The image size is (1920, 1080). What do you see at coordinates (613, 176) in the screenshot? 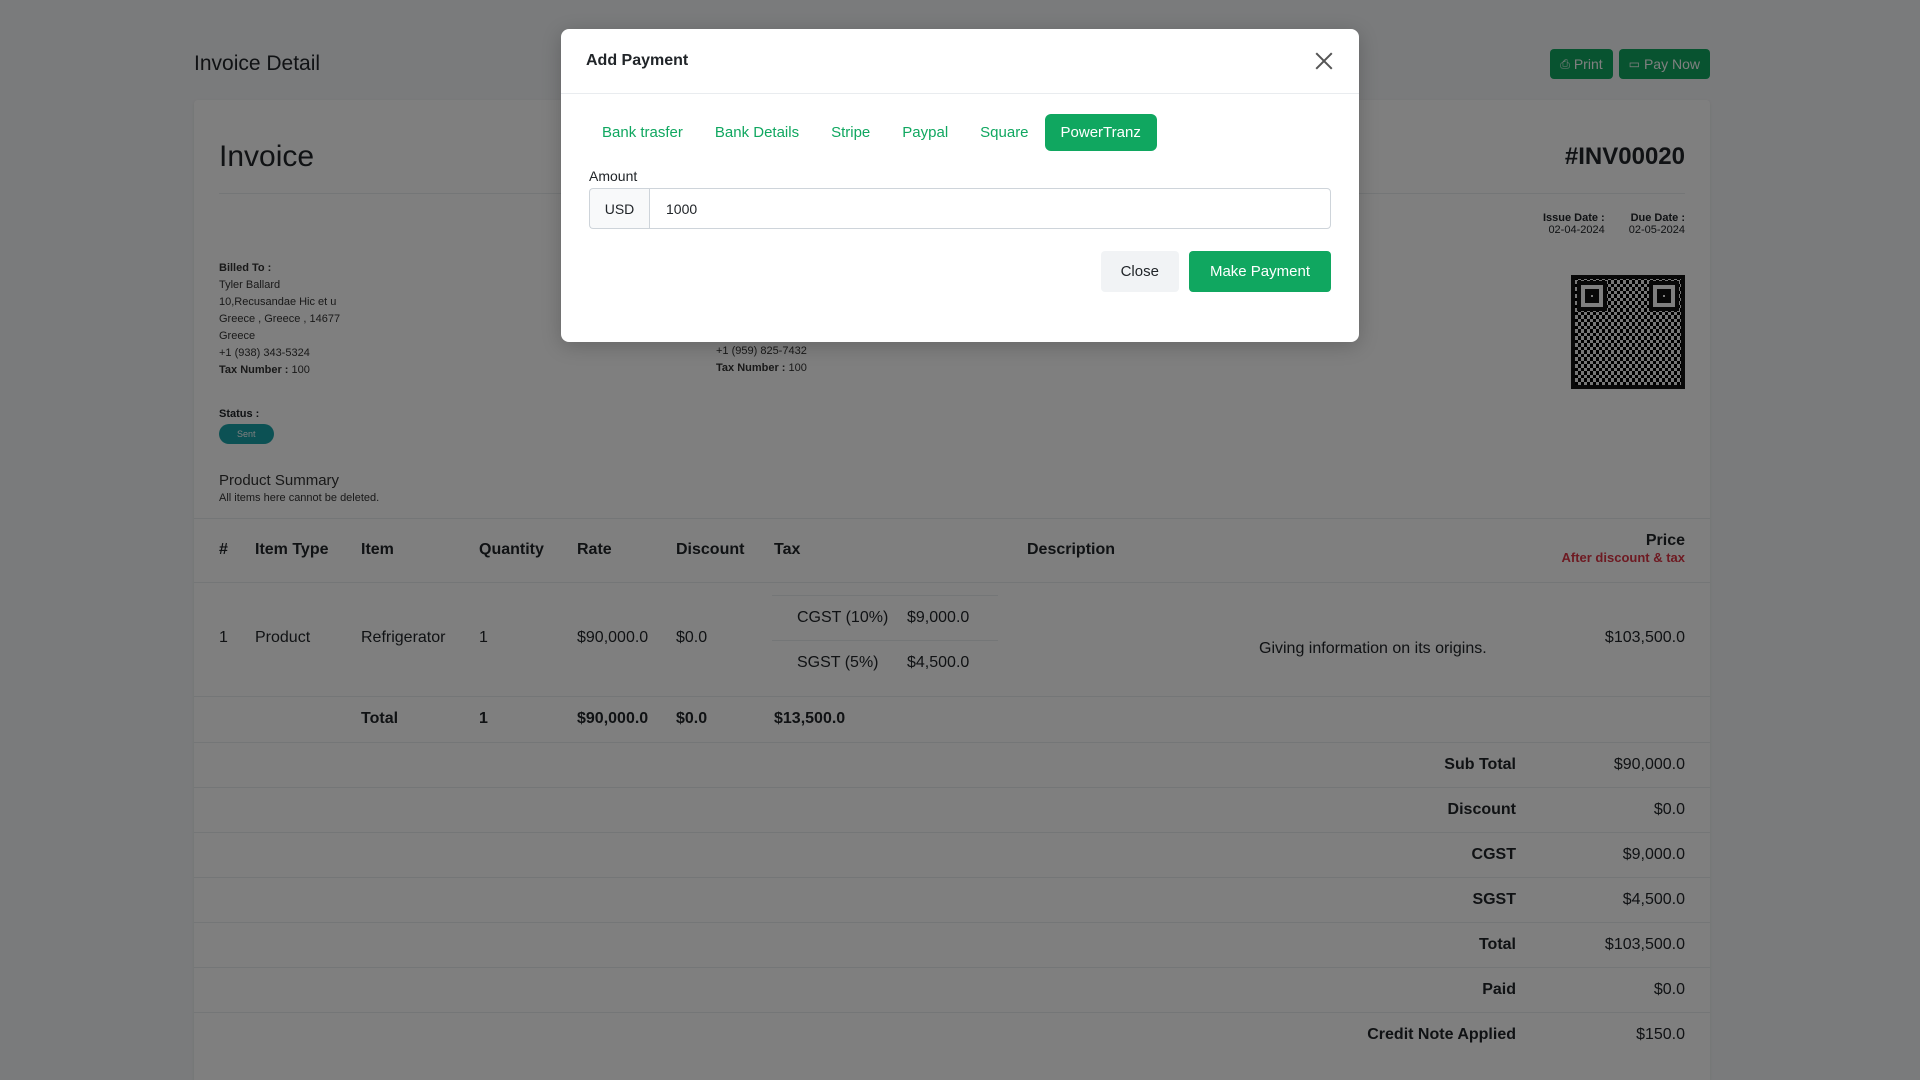
I see `amount-label: Amount` at bounding box center [613, 176].